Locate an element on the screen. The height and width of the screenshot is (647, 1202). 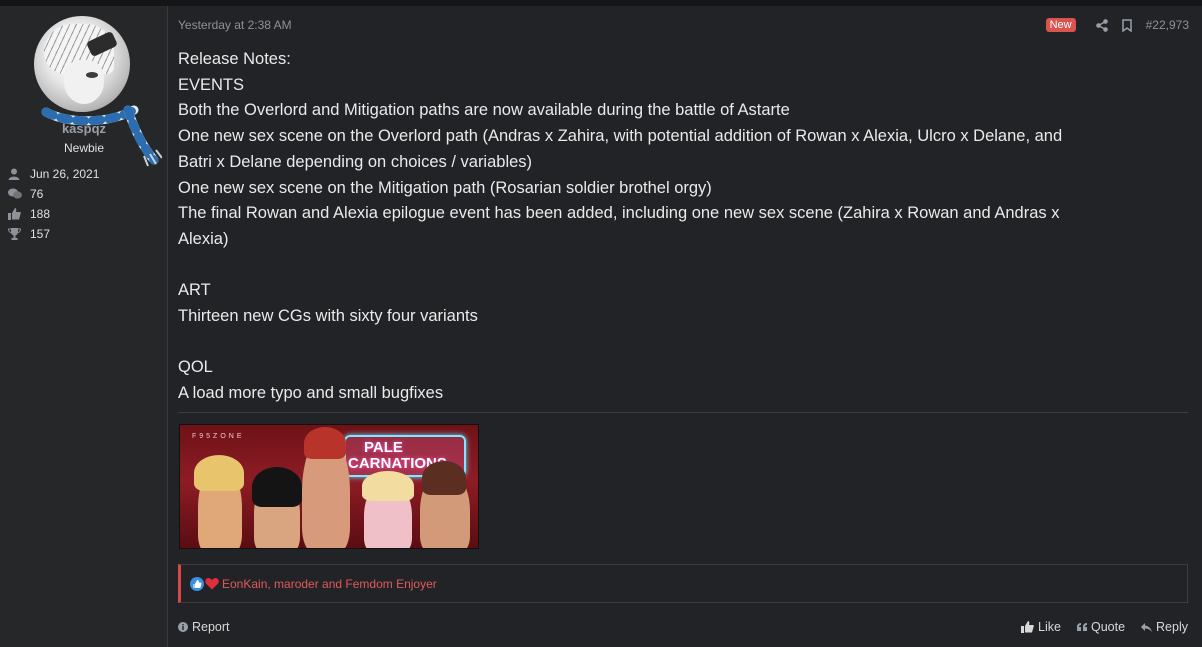
attachment-image: F95ZONE PALE CARNATIONS is located at coordinates (329, 486).